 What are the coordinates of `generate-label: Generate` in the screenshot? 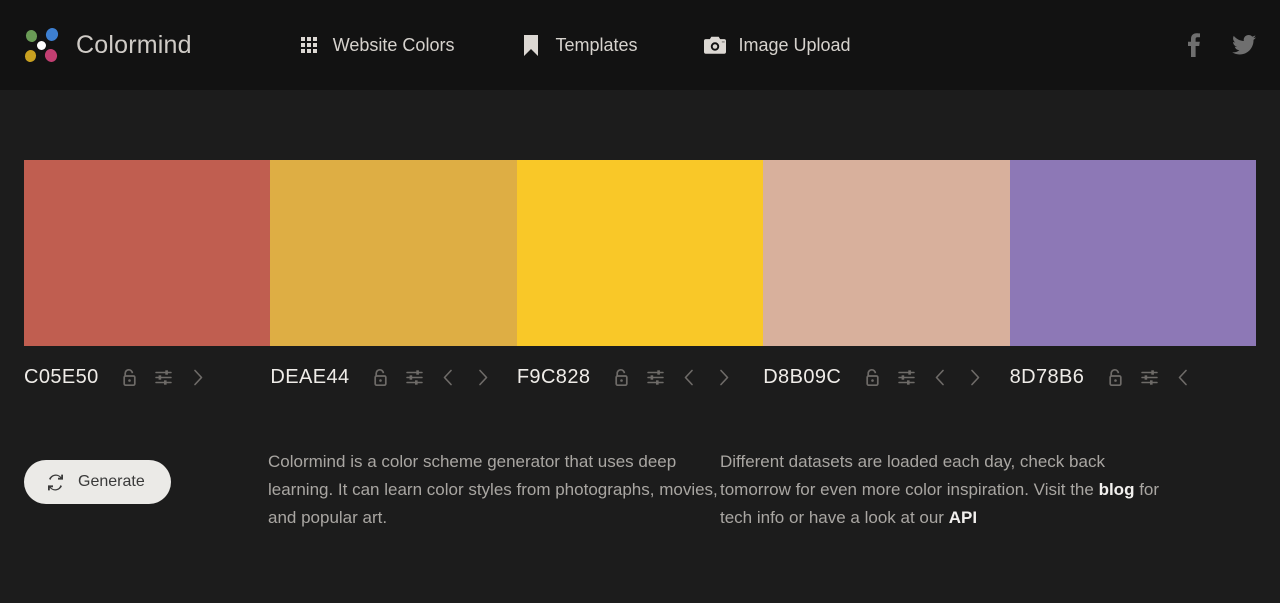 It's located at (111, 481).